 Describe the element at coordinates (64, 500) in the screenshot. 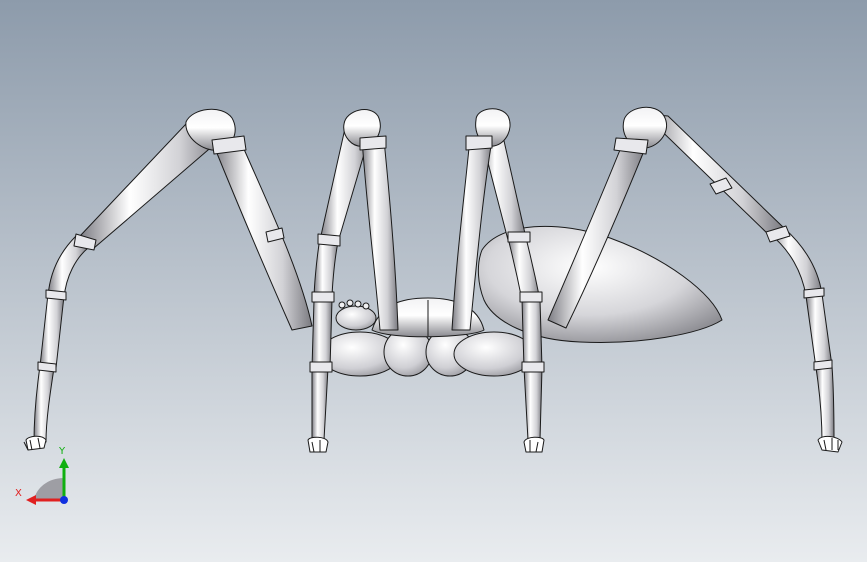

I see `z-axis-point` at that location.